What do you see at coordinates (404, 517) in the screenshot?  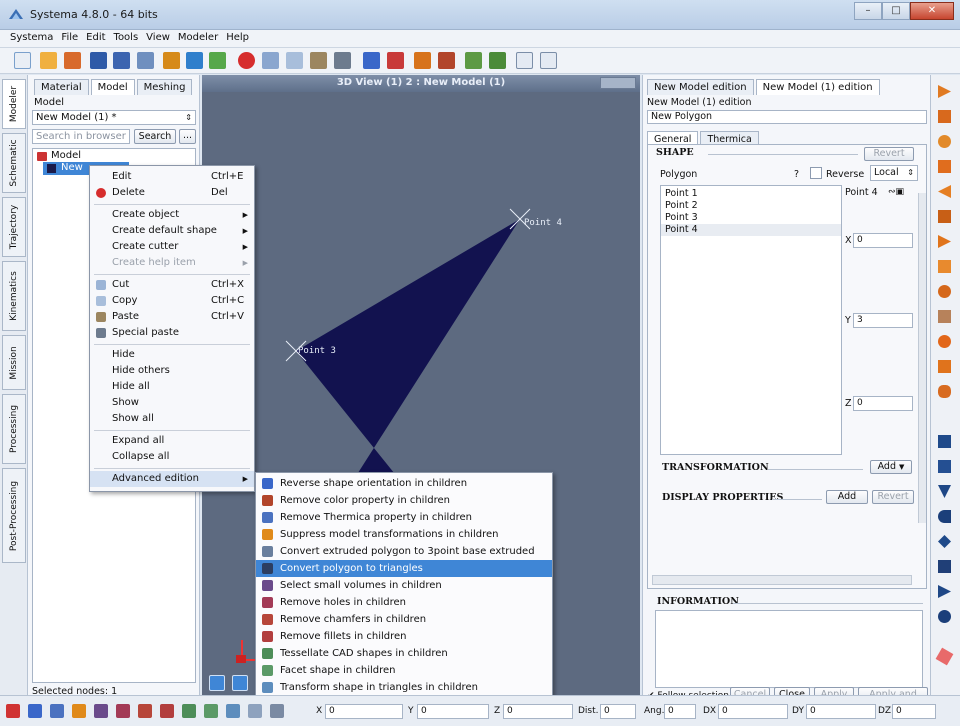 I see `sub-remove-thermica: Remove Thermica property in children` at bounding box center [404, 517].